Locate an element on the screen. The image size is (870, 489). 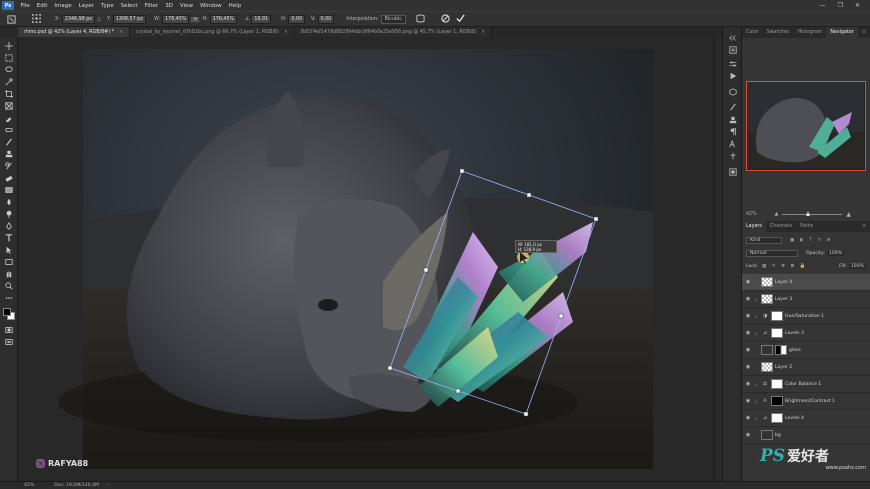
layer-name: Layer 2 is located at coordinates (783, 367).